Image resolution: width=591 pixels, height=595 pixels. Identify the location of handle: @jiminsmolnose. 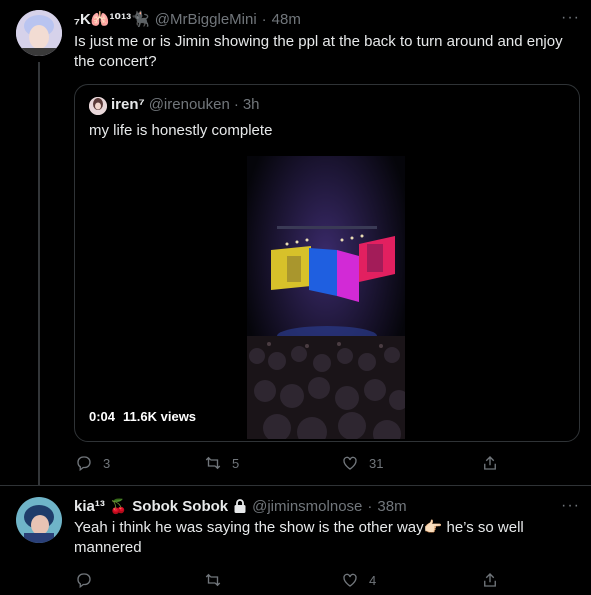
(307, 506).